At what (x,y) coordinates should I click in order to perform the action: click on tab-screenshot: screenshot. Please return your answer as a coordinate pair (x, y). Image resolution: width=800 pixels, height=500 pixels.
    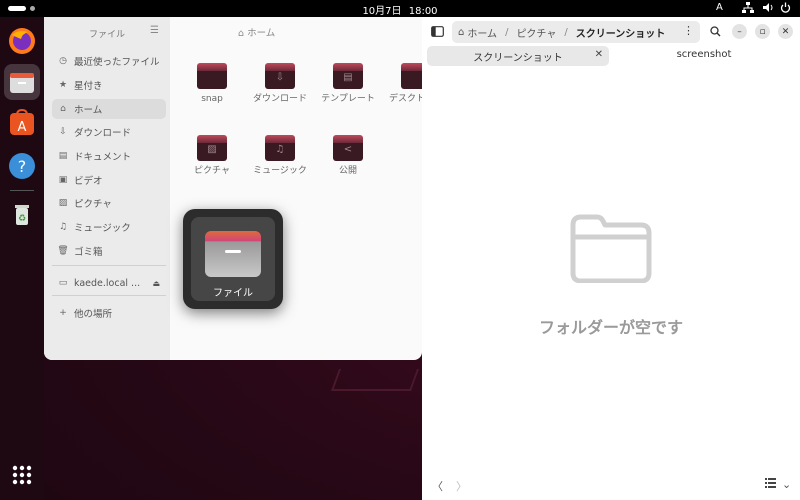
    Looking at the image, I should click on (704, 54).